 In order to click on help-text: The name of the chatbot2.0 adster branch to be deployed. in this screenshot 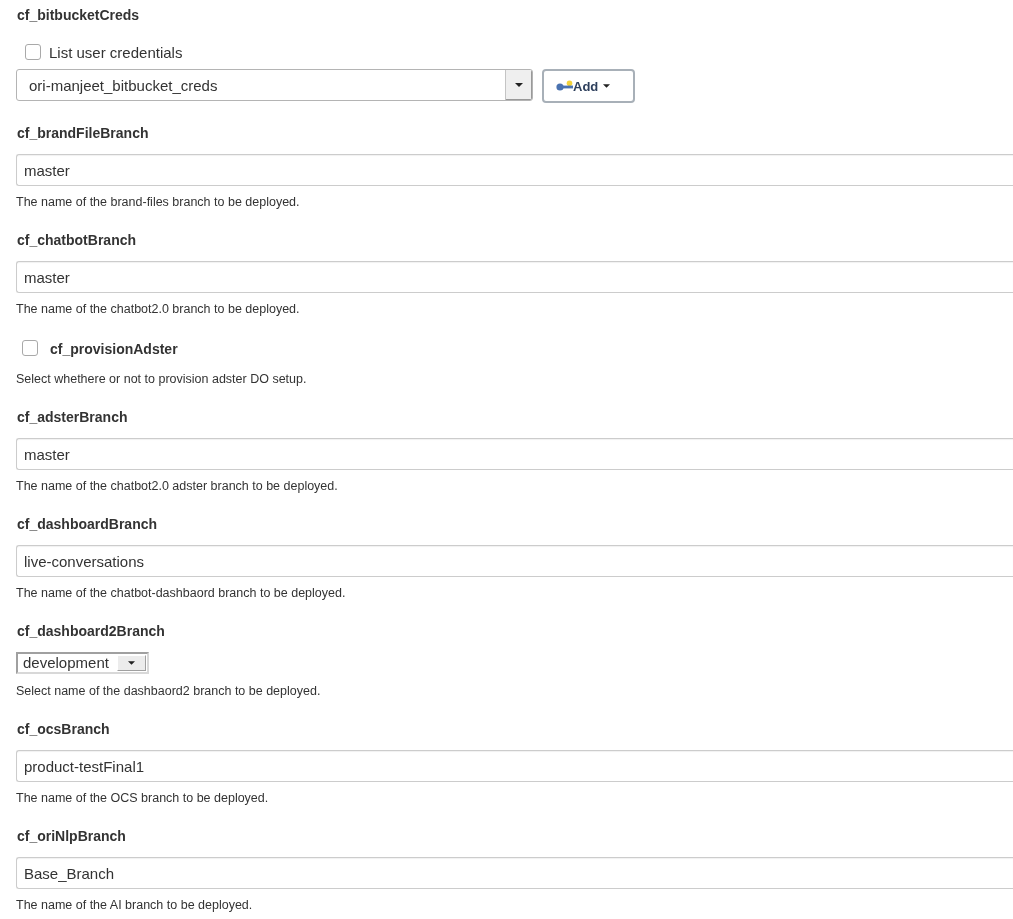, I will do `click(177, 486)`.